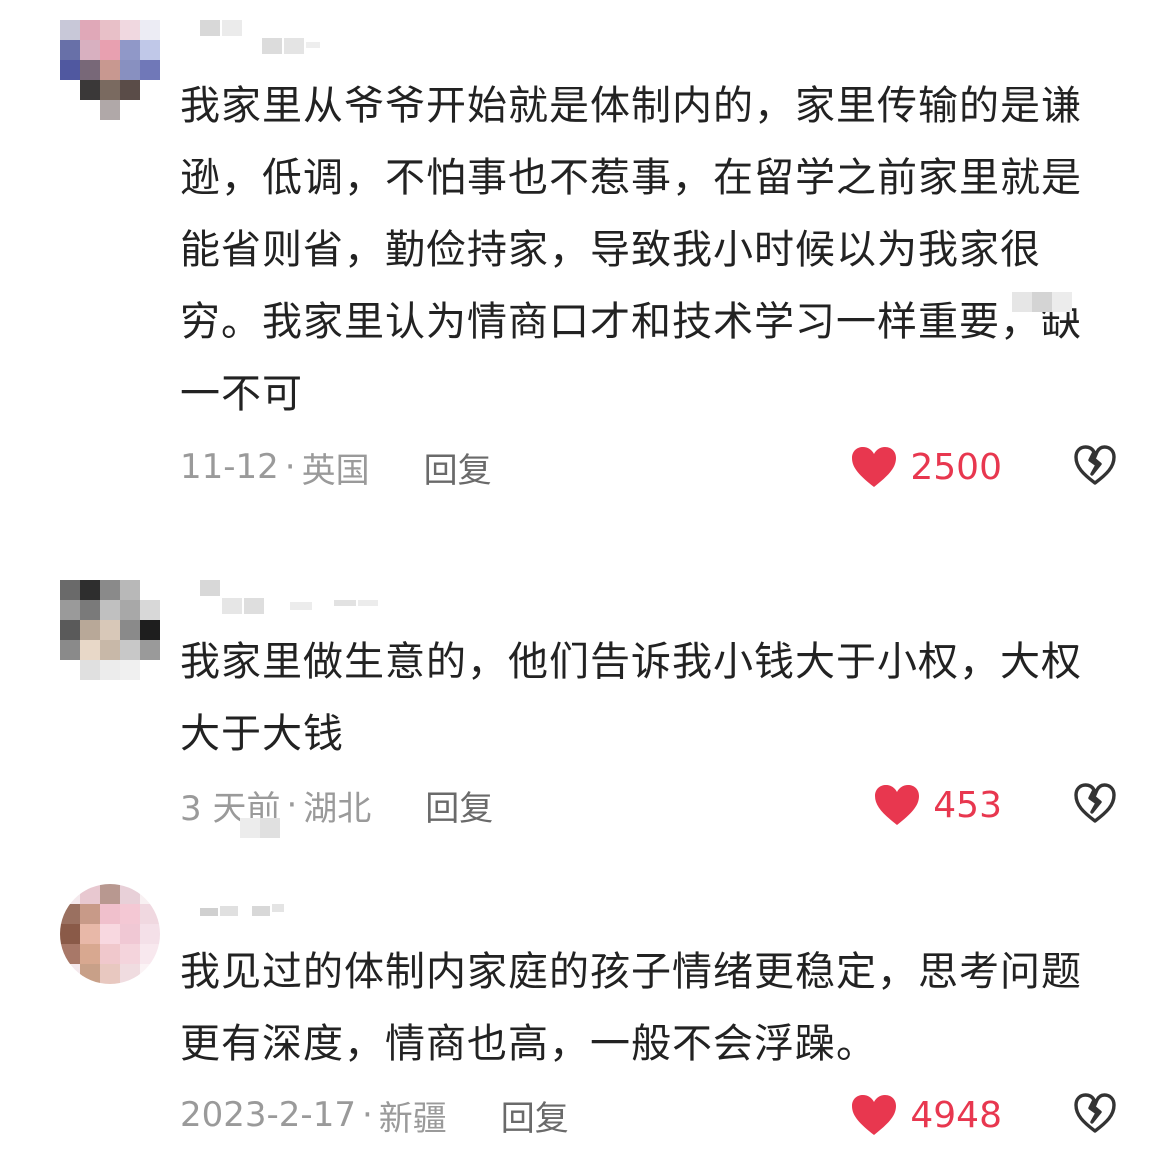  Describe the element at coordinates (631, 1008) in the screenshot. I see `comment-text: 我见过的体制内家庭的孩子情绪更稳定，思考问题更有深度，情商也高，一般不会浮躁。` at that location.